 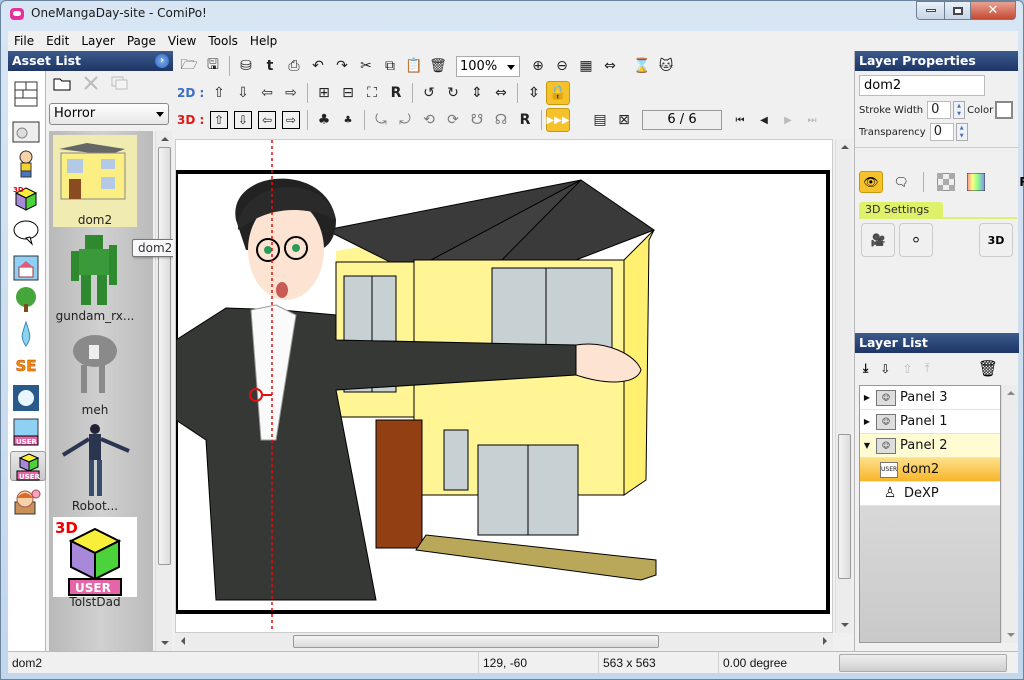 I want to click on move-right-2d-button: ⇨, so click(x=291, y=93).